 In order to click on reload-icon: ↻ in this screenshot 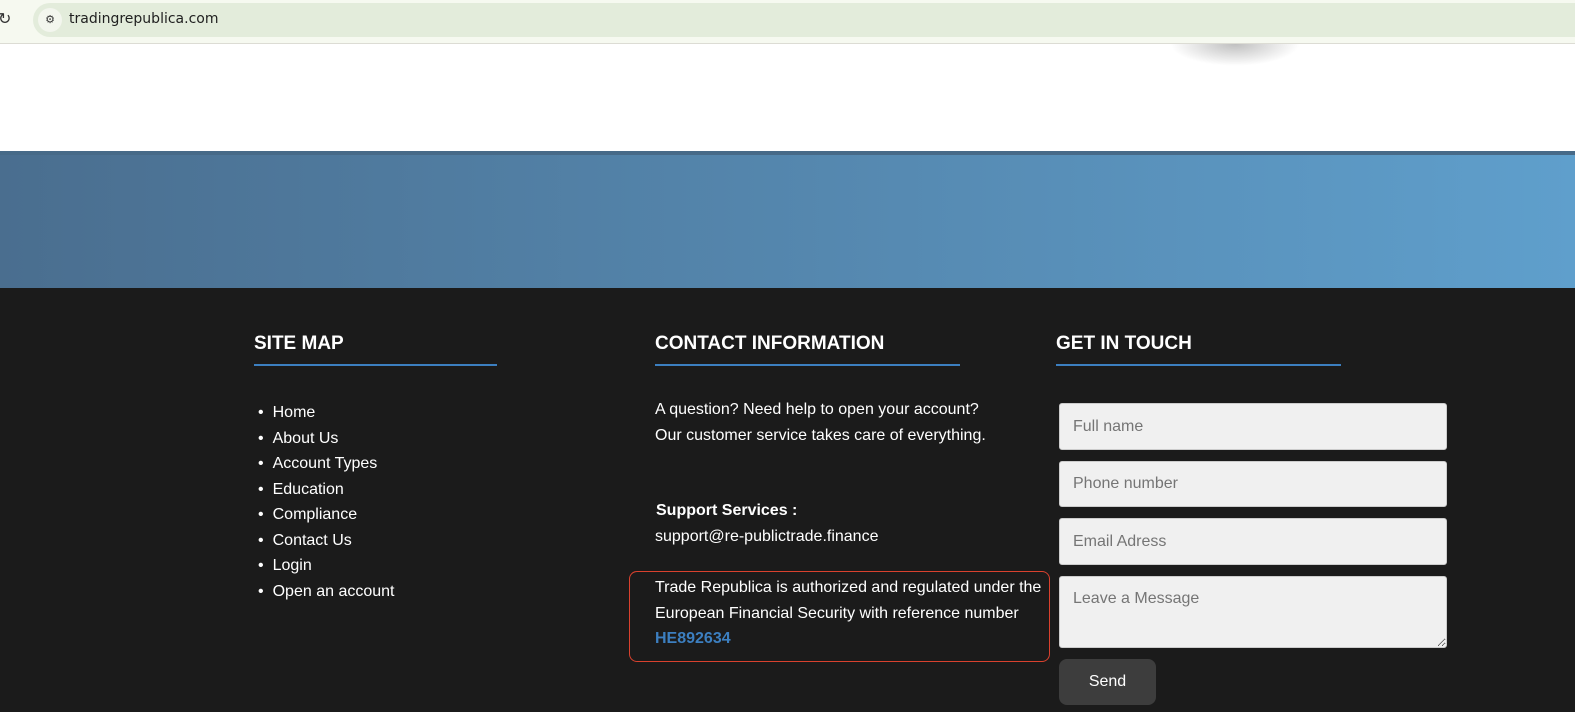, I will do `click(5, 19)`.